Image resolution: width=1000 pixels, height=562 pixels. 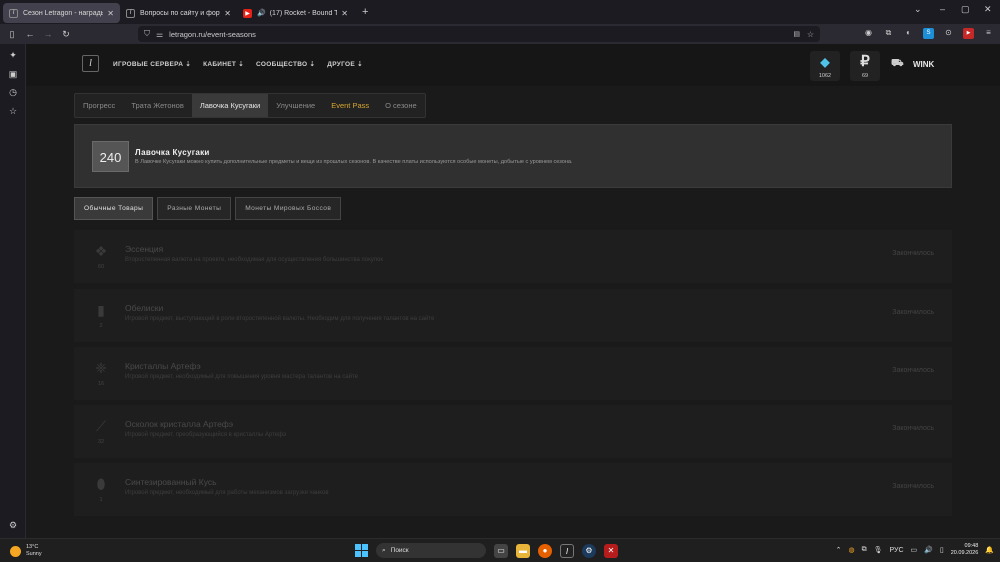 What do you see at coordinates (101, 251) in the screenshot?
I see `essence-item-icon: ❖` at bounding box center [101, 251].